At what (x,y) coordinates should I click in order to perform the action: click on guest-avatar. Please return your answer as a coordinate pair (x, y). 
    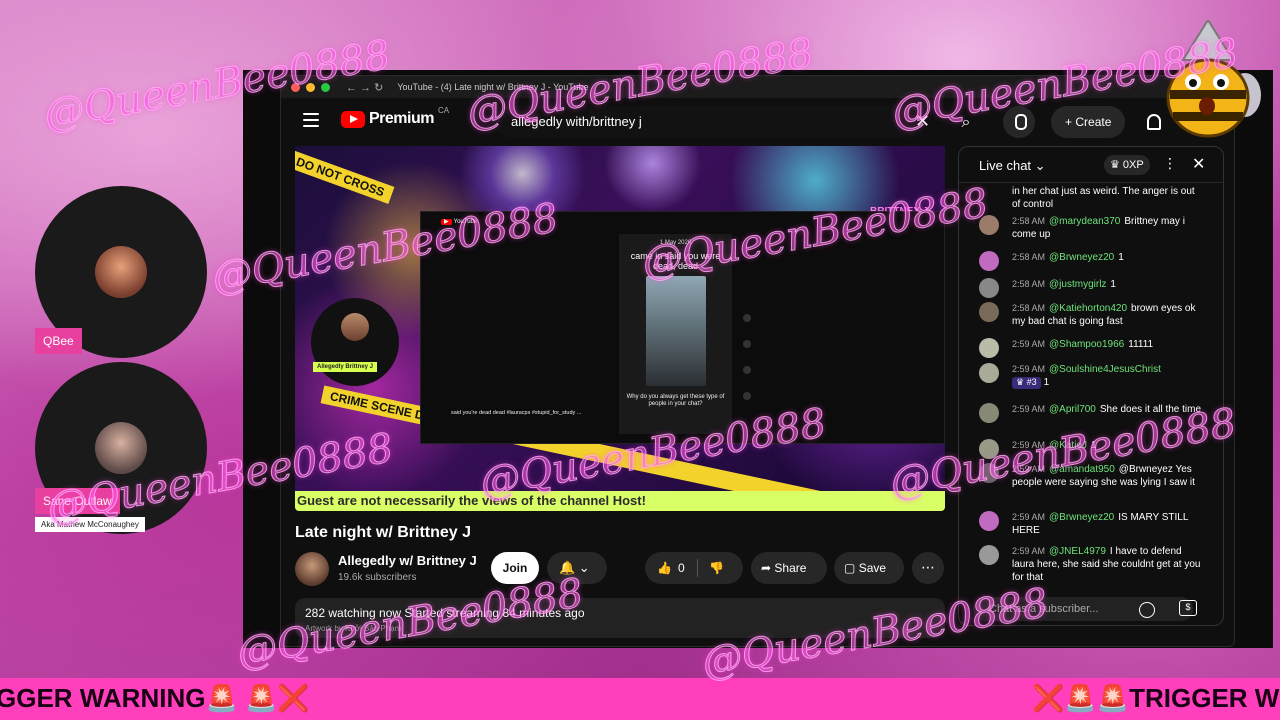
    Looking at the image, I should click on (121, 448).